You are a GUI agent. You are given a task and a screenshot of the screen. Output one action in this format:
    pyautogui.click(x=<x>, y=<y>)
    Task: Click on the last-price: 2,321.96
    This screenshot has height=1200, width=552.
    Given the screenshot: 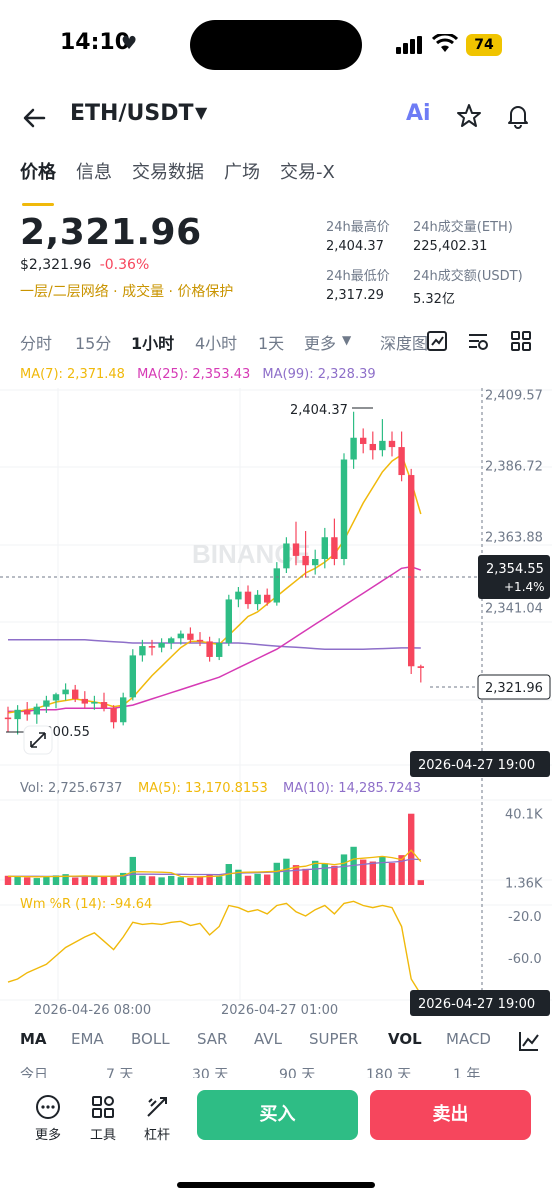 What is the action you would take?
    pyautogui.click(x=111, y=232)
    